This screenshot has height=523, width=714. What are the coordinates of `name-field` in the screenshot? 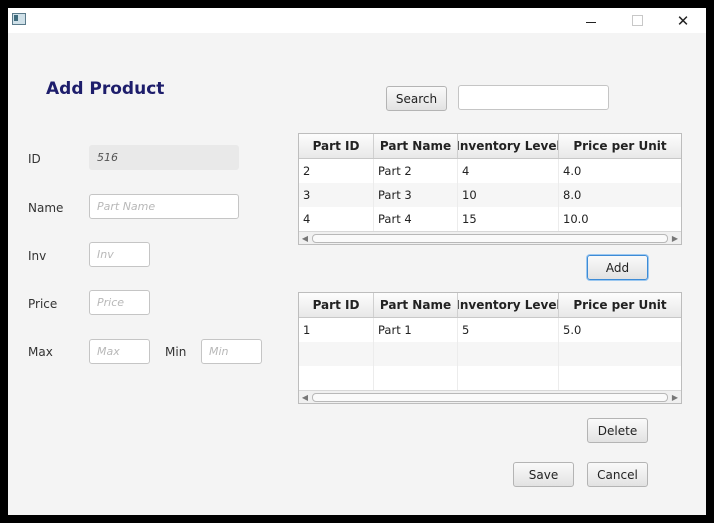 It's located at (164, 206).